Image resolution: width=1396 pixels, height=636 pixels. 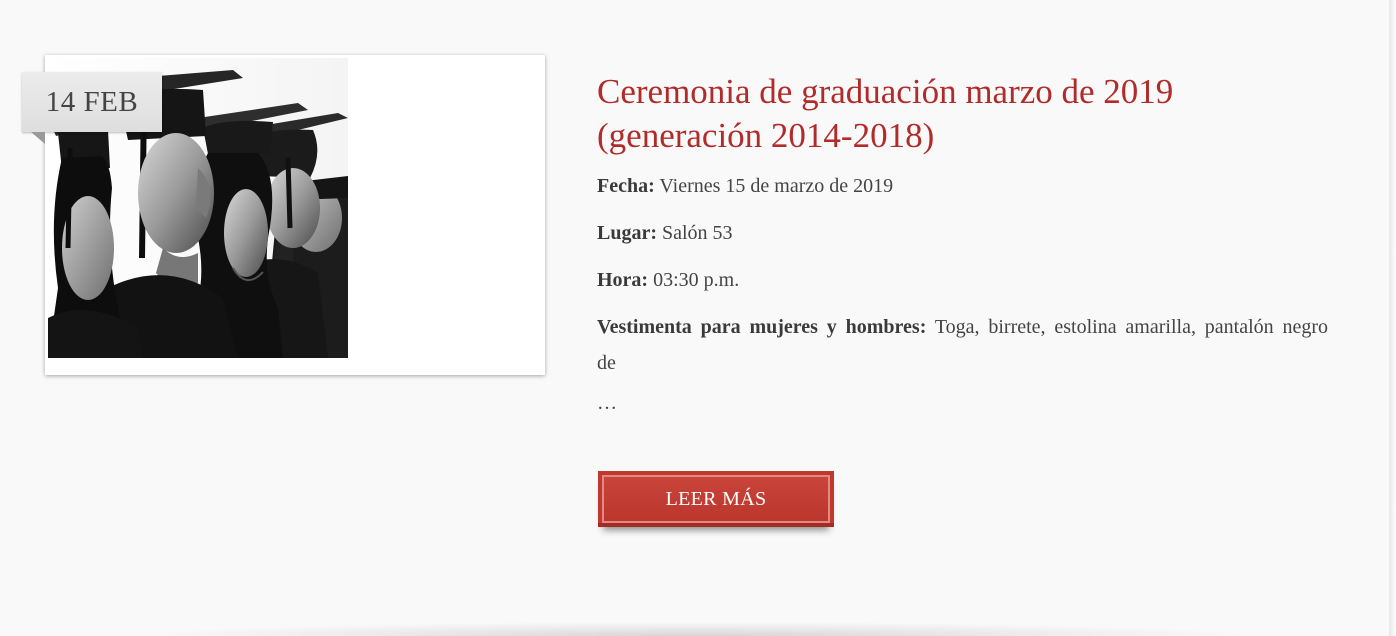 I want to click on read-more-button-base, so click(x=716, y=525).